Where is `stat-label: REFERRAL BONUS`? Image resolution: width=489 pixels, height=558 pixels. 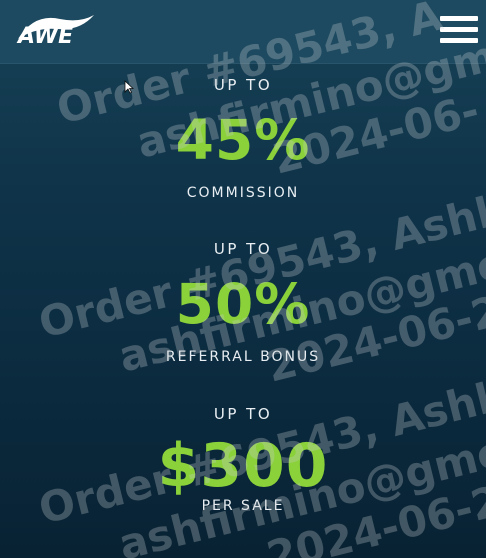
stat-label: REFERRAL BONUS is located at coordinates (243, 357).